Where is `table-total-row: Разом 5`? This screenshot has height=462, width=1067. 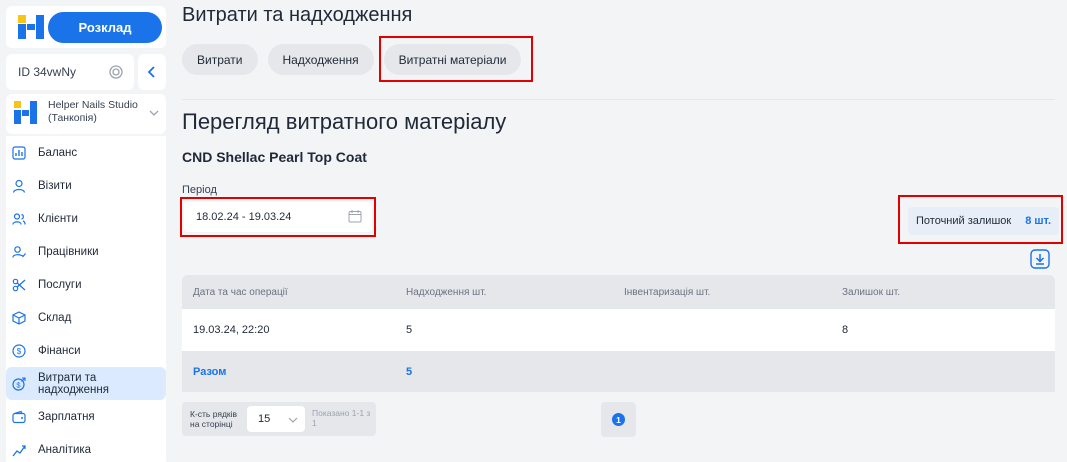 table-total-row: Разом 5 is located at coordinates (618, 371).